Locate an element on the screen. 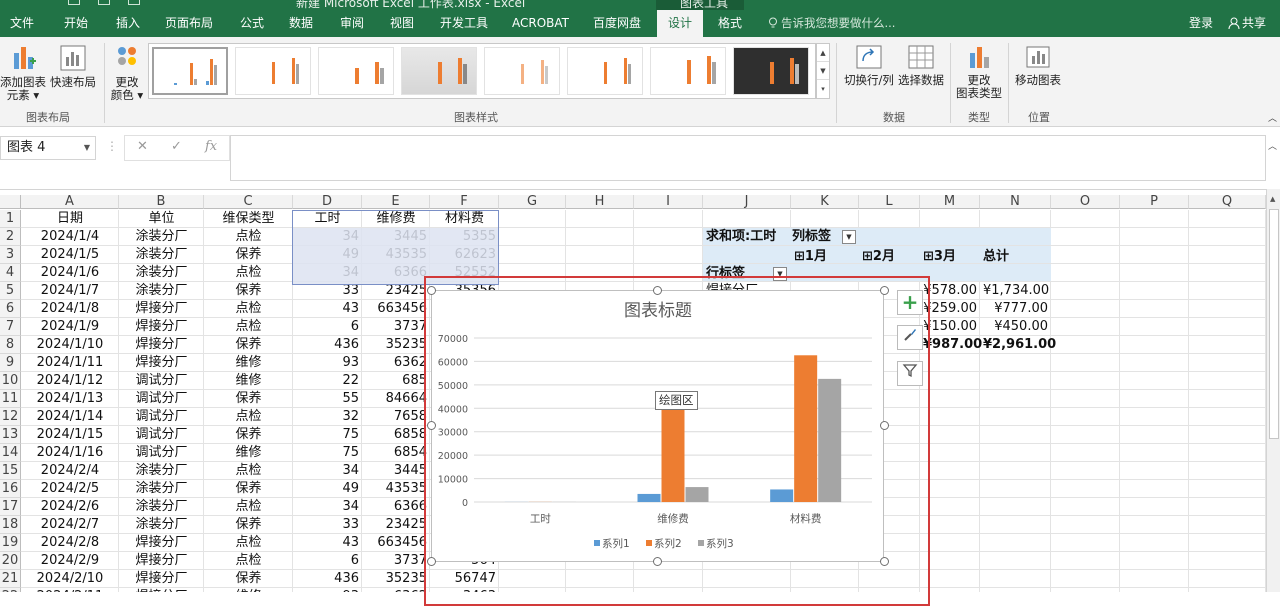  cell: 23425 is located at coordinates (396, 525).